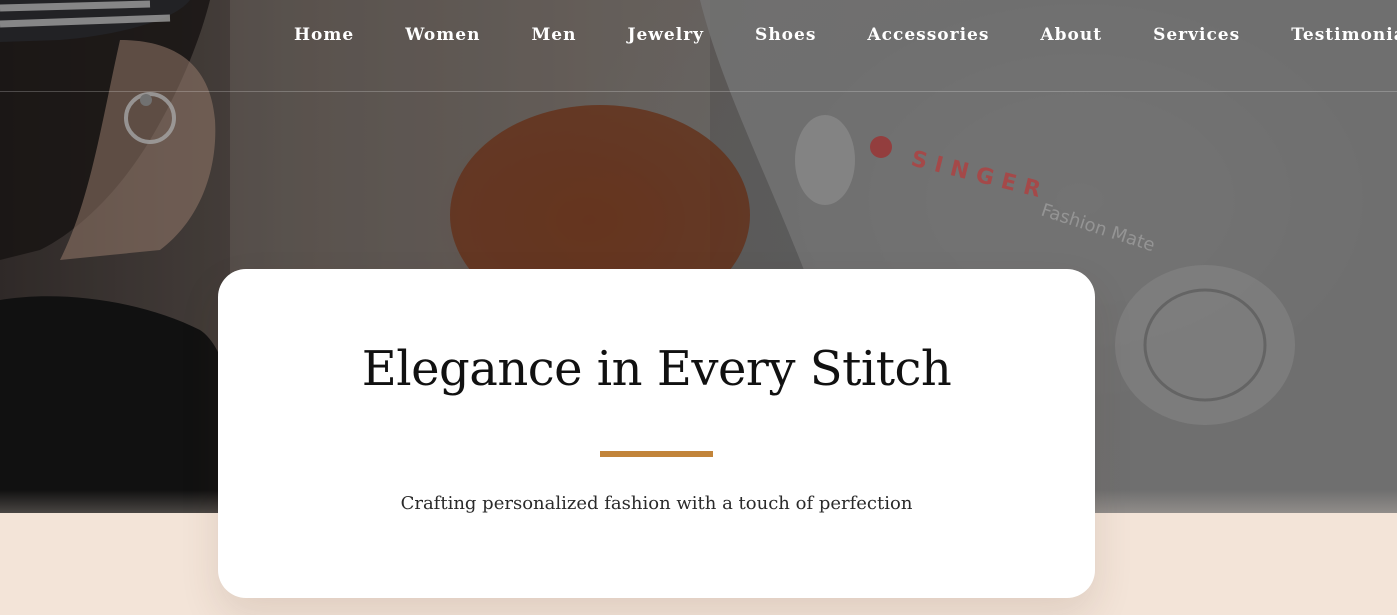 Image resolution: width=1397 pixels, height=615 pixels. I want to click on nav-item-testimonials: Testimonials, so click(1344, 35).